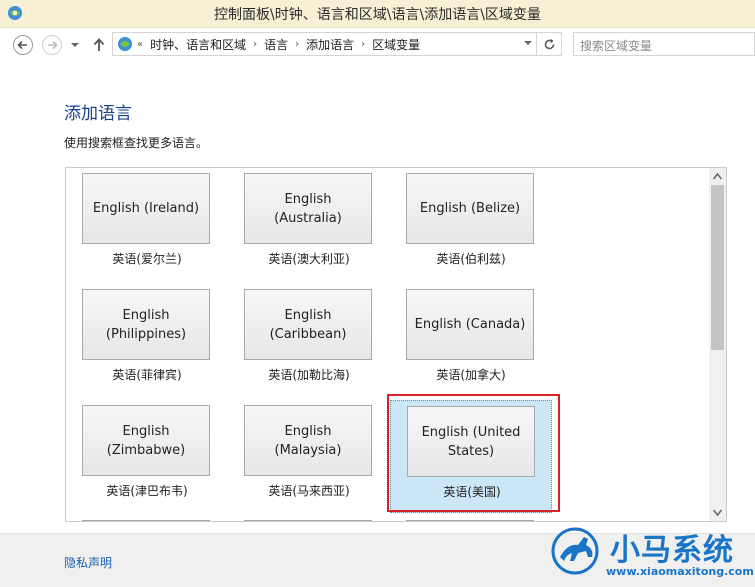 This screenshot has width=755, height=587. I want to click on address-bar: « 时钟、语言和区域 › 语言 › 添加语言 › 区域变量, so click(337, 44).